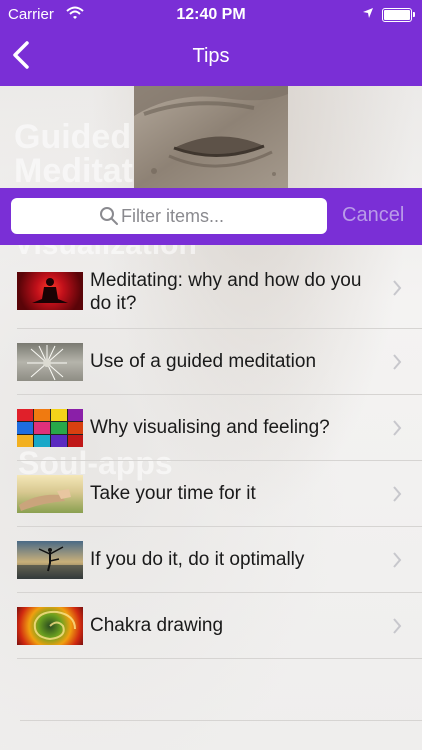  I want to click on list-item: Chakra drawing, so click(211, 626).